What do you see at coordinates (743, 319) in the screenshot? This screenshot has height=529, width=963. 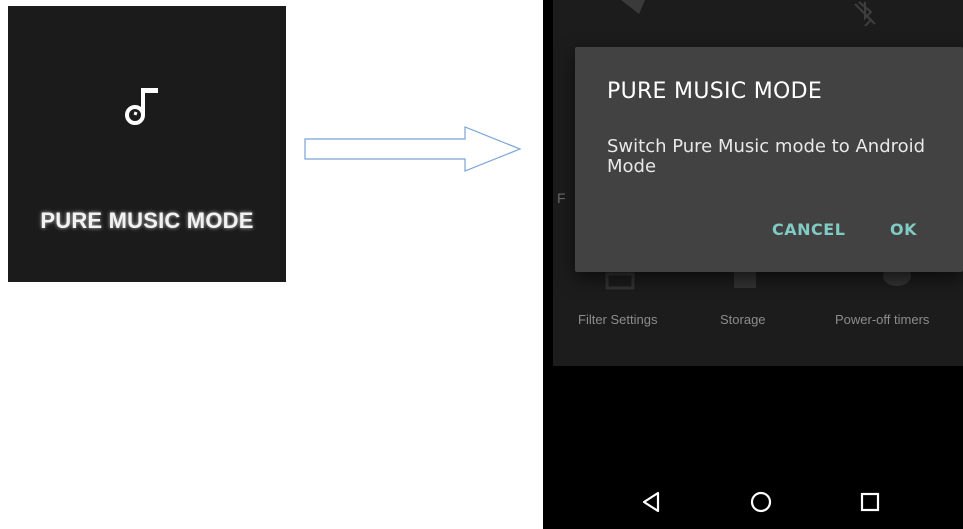 I see `qs-tile-label-storage: Storage` at bounding box center [743, 319].